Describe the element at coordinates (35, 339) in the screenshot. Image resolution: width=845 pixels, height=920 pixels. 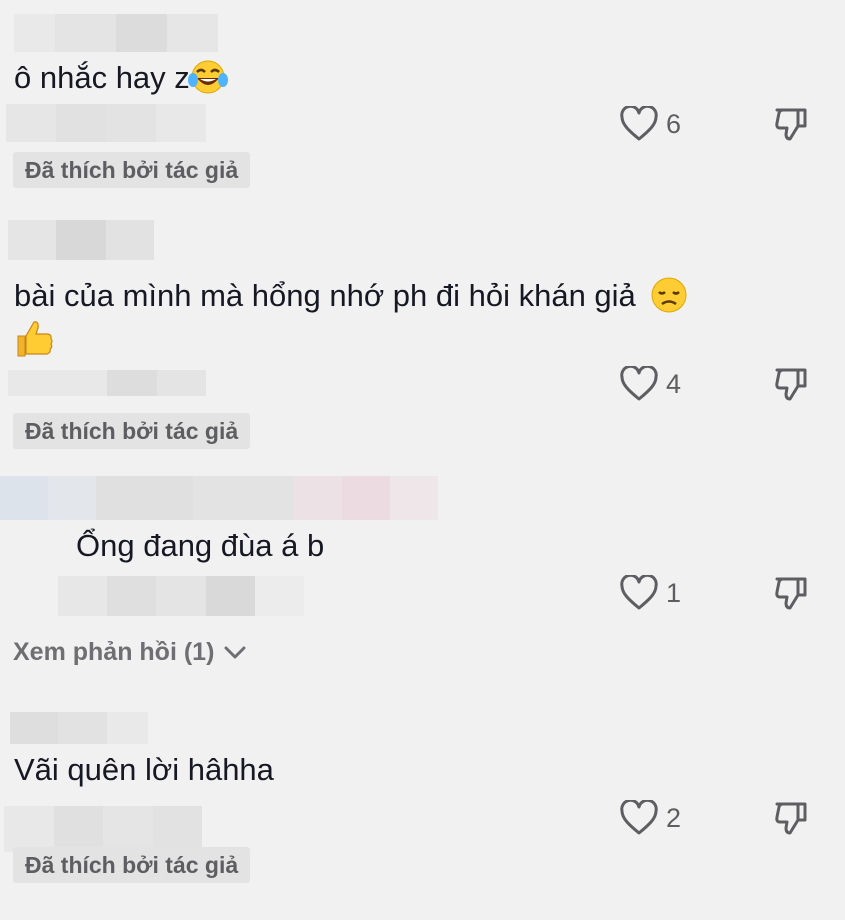
I see `thumbs-up-emoji` at that location.